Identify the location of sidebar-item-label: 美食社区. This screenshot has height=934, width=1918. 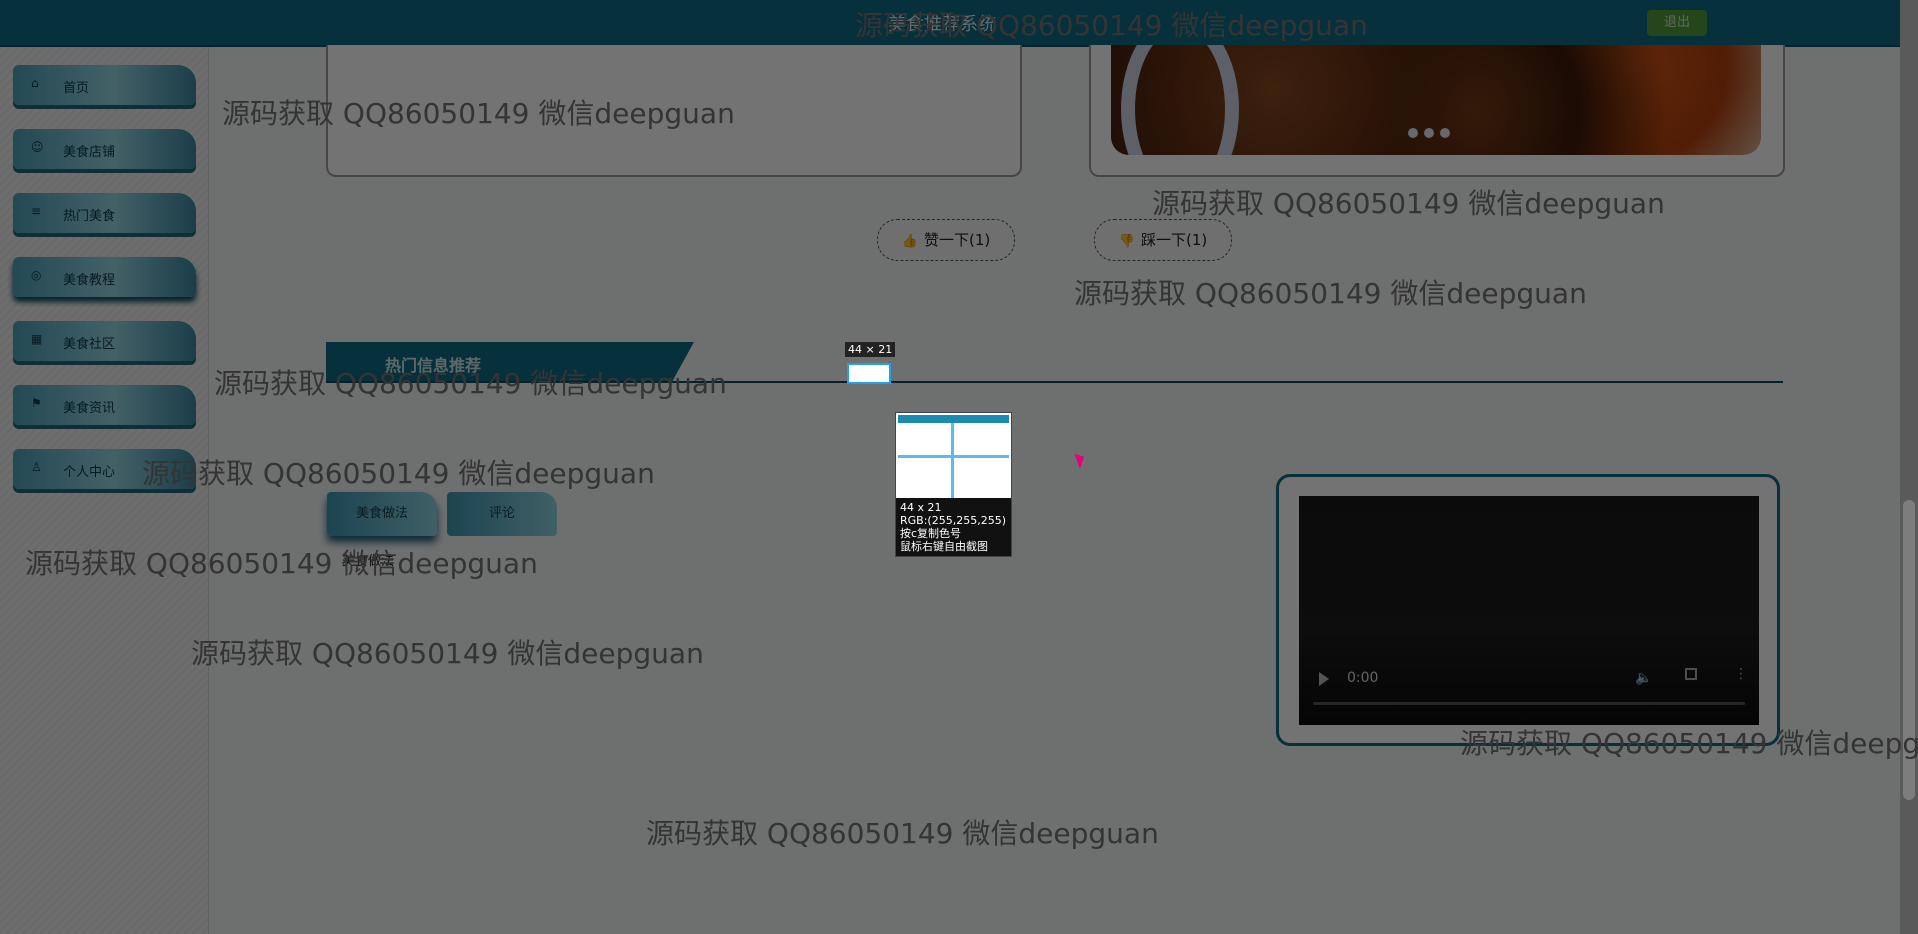
(89, 344).